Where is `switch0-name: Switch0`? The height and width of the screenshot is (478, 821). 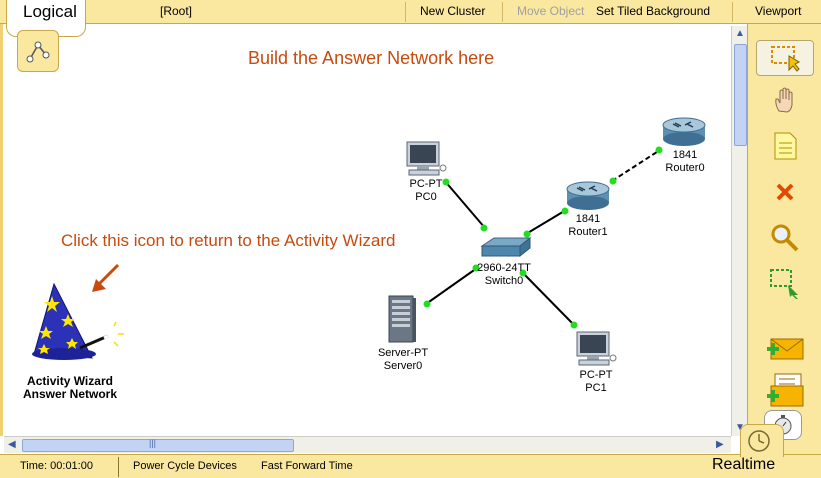 switch0-name: Switch0 is located at coordinates (504, 281).